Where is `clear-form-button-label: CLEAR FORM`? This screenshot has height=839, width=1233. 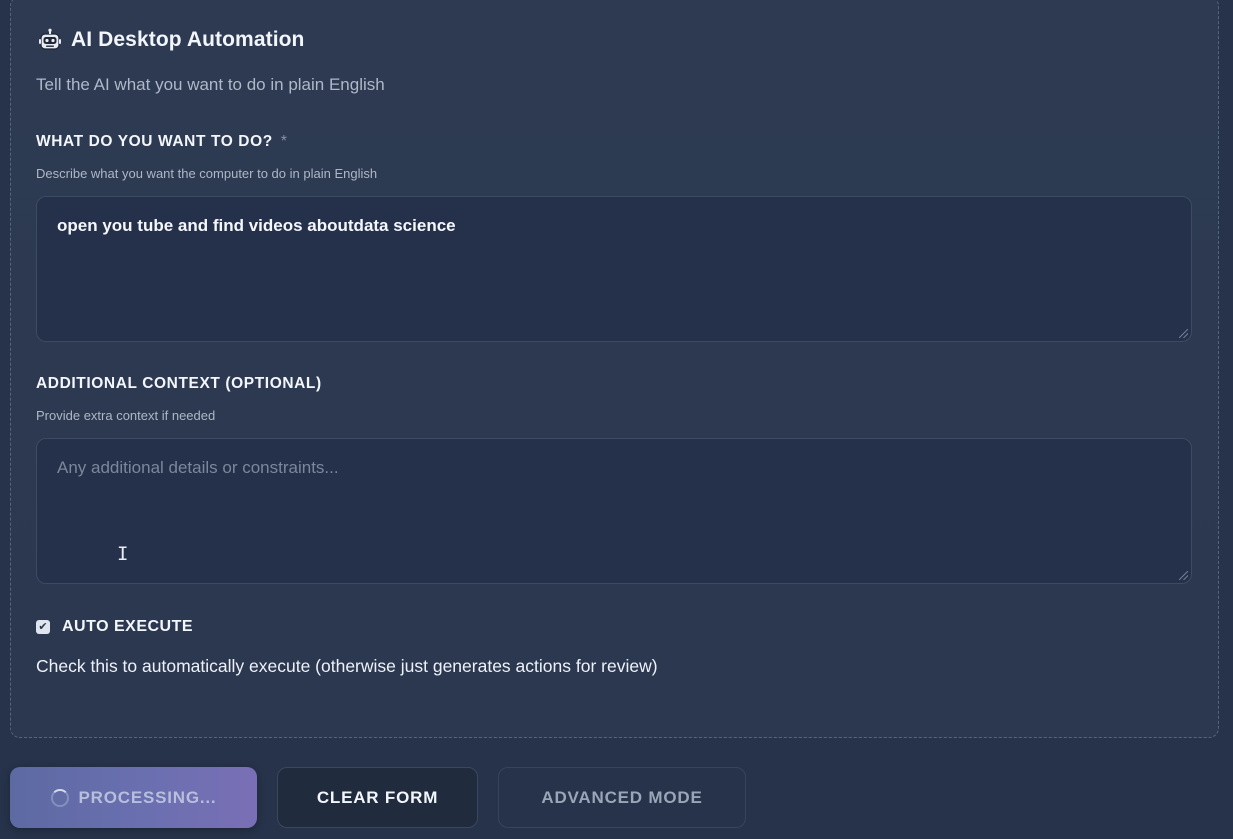 clear-form-button-label: CLEAR FORM is located at coordinates (377, 797).